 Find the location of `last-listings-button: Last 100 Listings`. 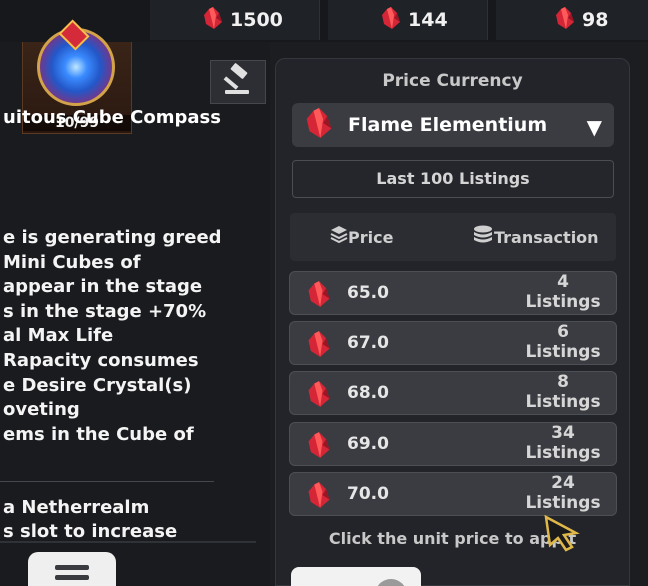

last-listings-button: Last 100 Listings is located at coordinates (453, 179).